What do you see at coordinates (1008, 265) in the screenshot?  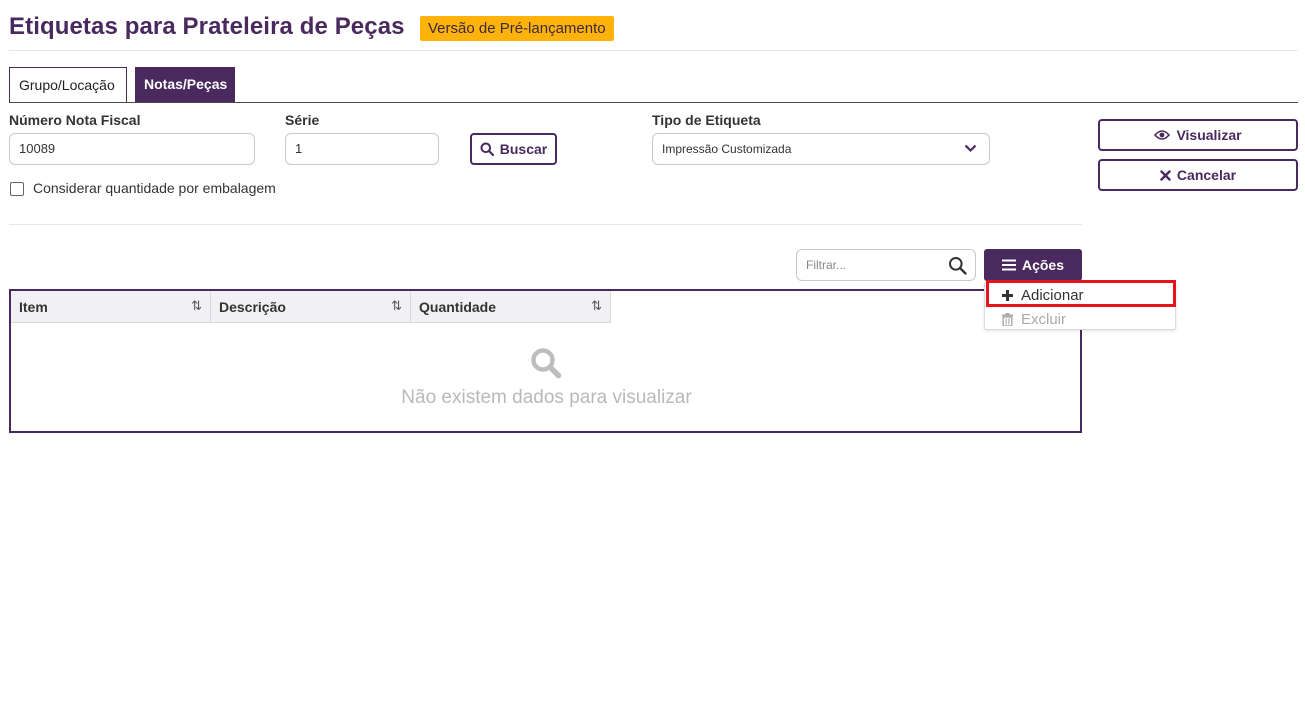 I see `menu-icon` at bounding box center [1008, 265].